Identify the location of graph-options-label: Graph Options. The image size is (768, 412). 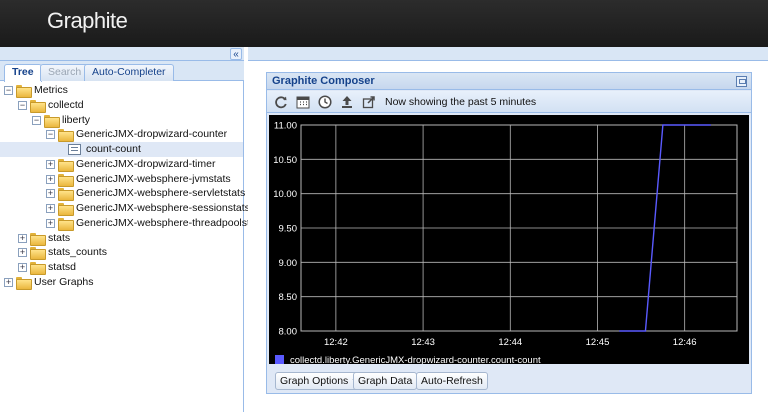
(314, 381).